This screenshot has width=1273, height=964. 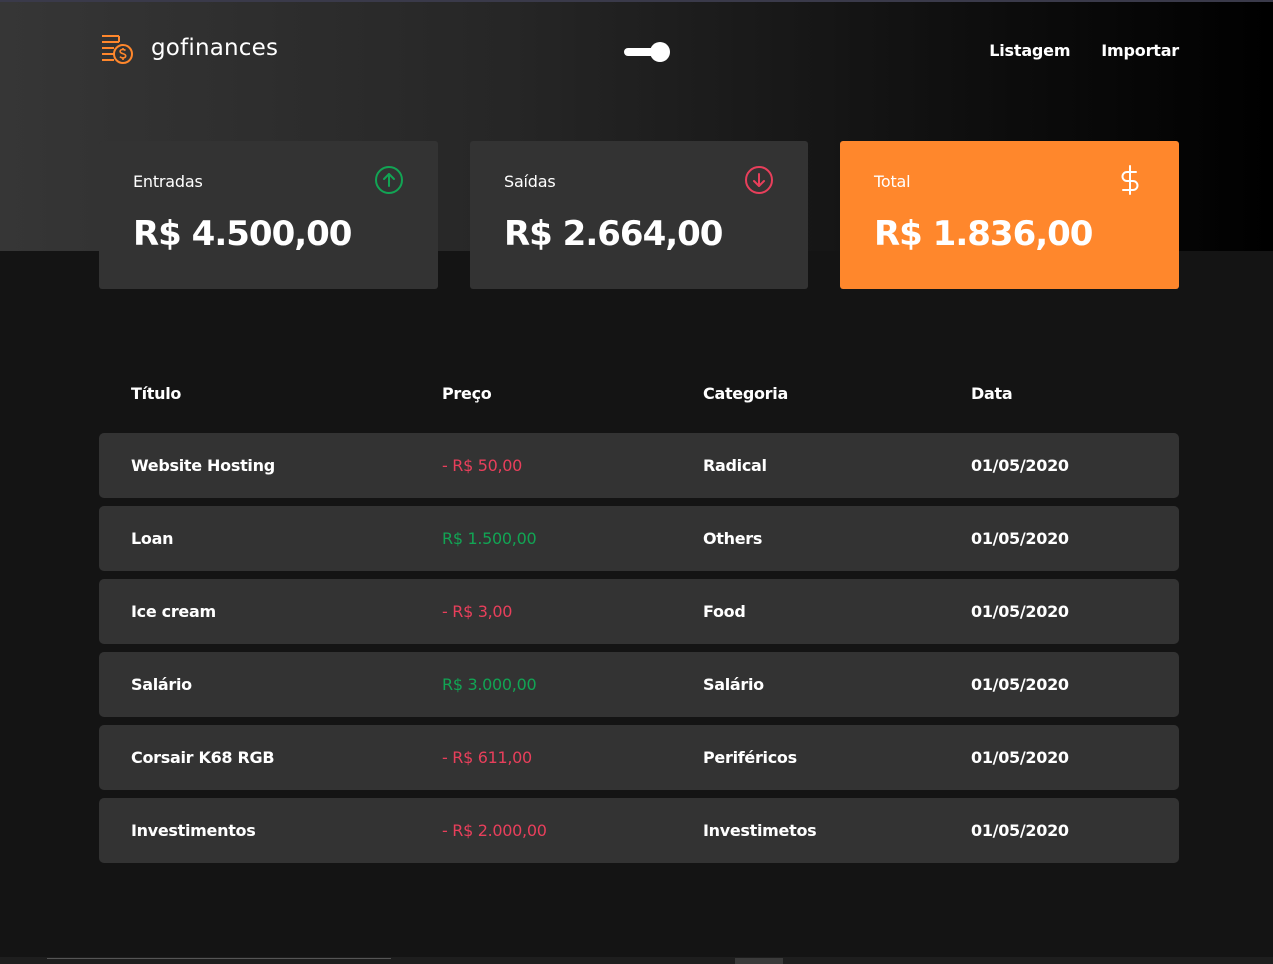 I want to click on row-title: Corsair K68 RGB, so click(x=203, y=757).